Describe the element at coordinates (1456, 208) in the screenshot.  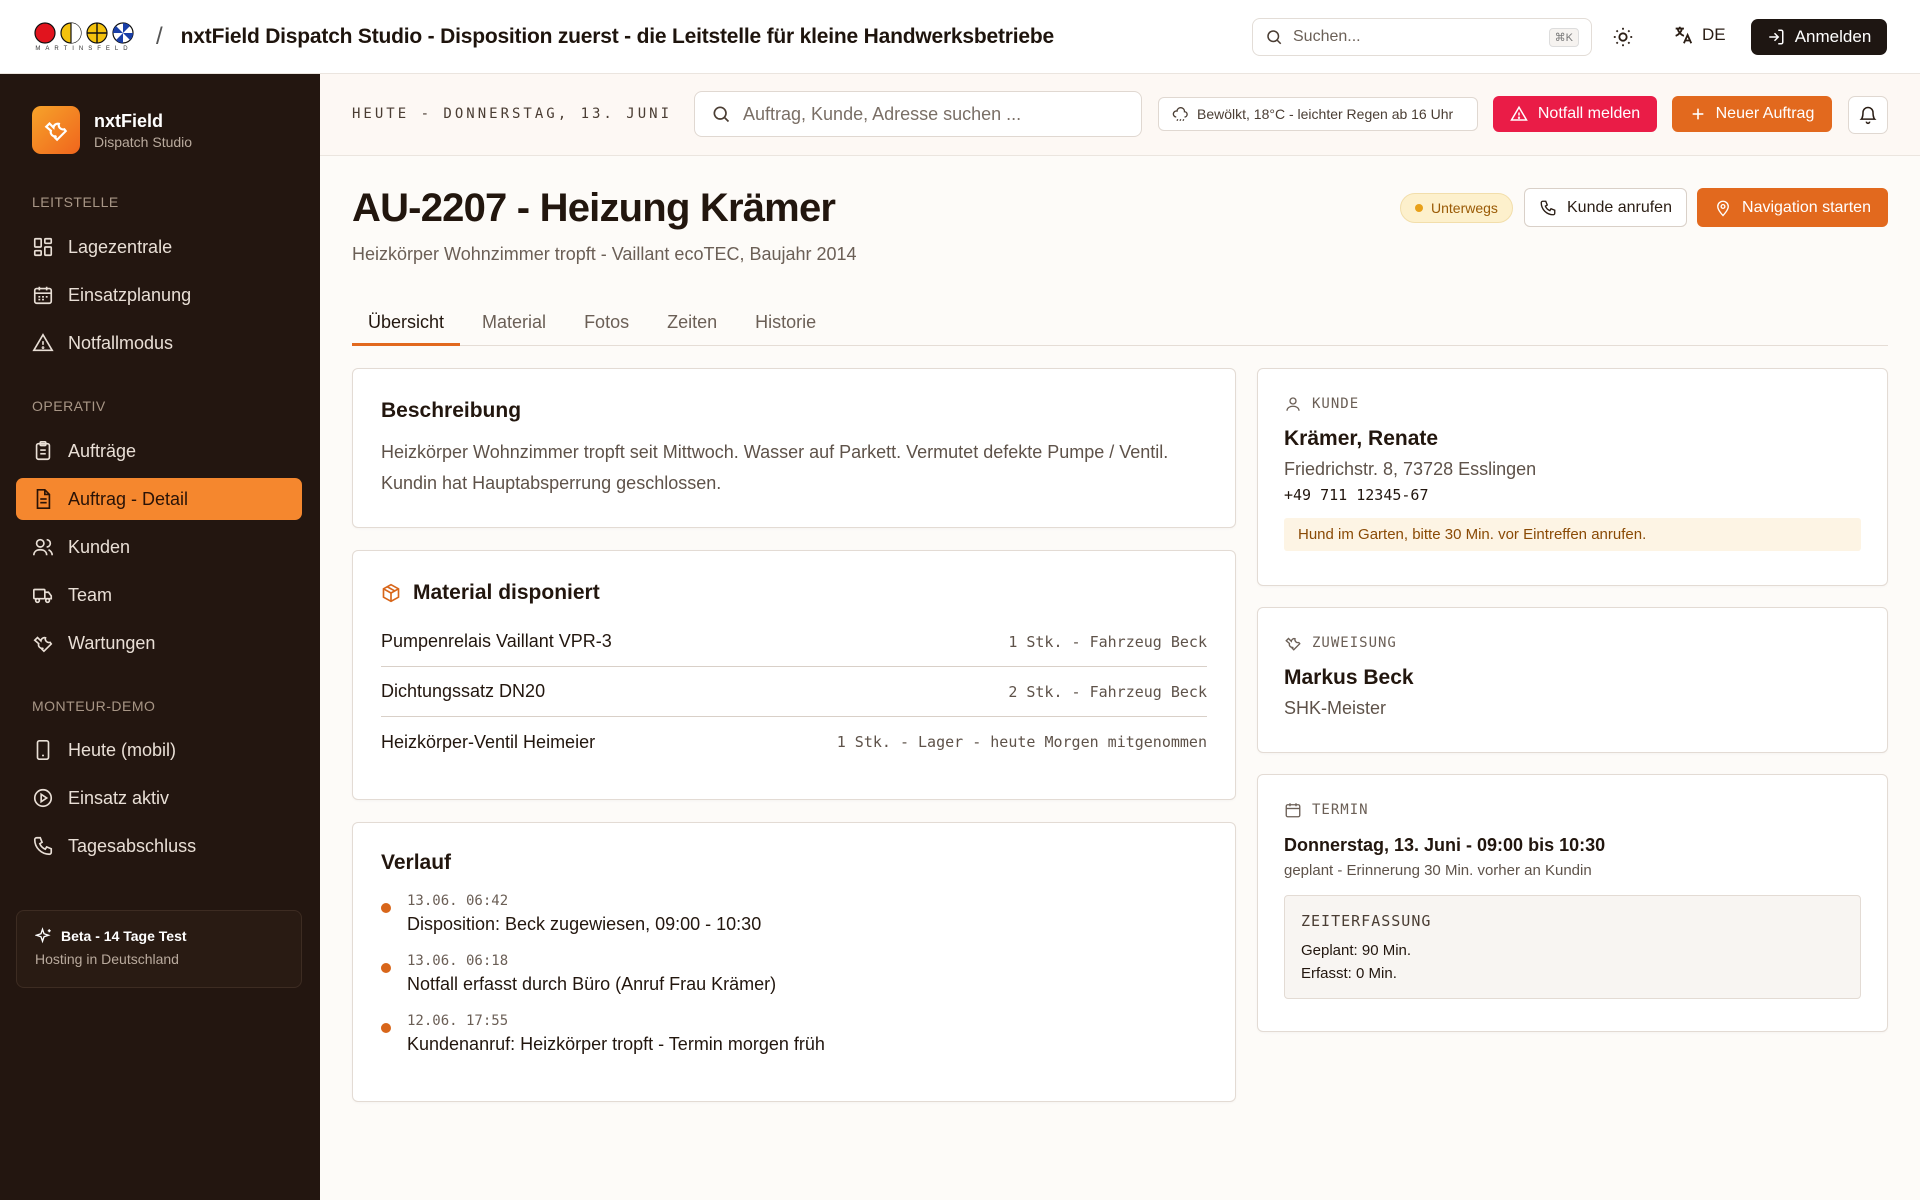
I see `status-badge: Unterwegs` at that location.